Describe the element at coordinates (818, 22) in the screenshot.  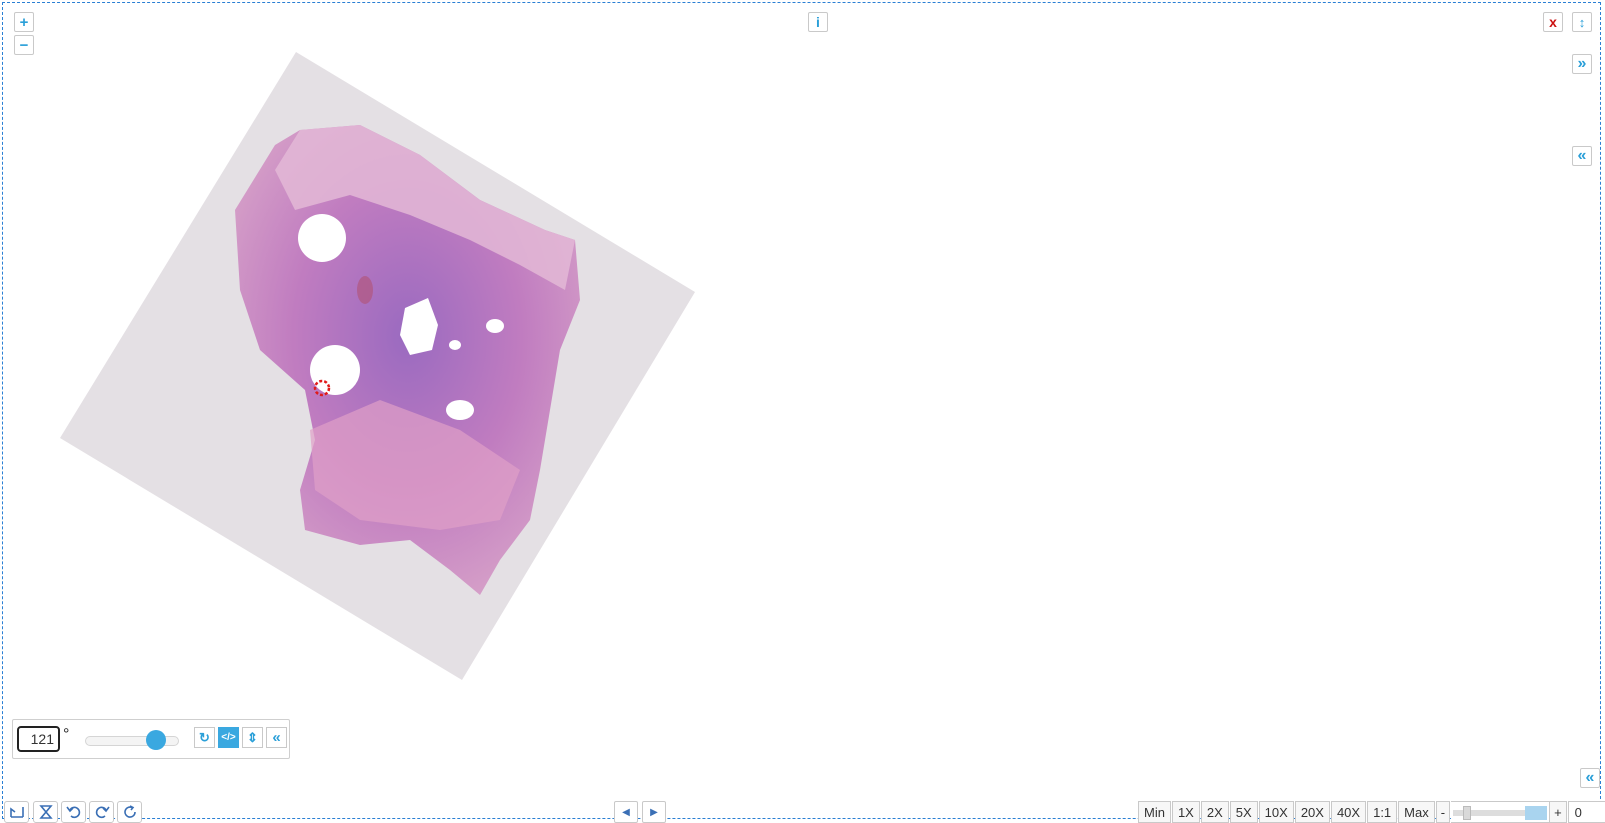
I see `info-button: i` at that location.